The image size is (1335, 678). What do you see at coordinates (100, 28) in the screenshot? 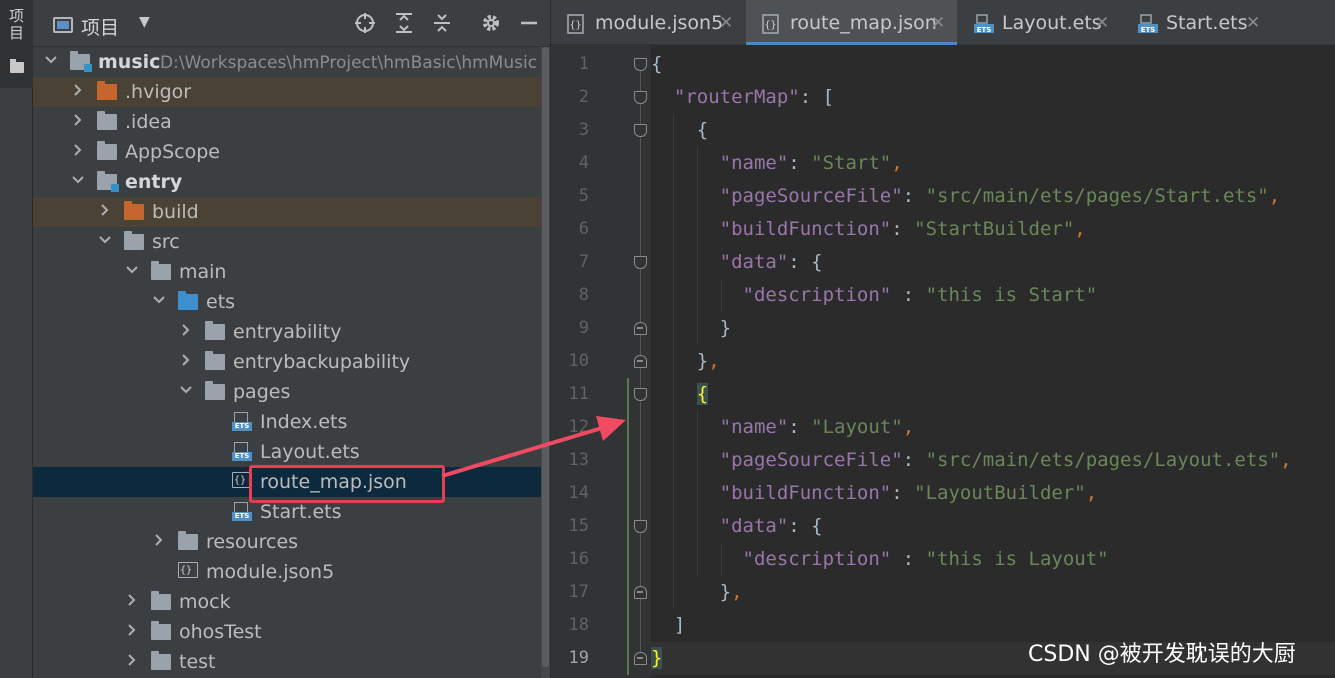
I see `project-panel-title: 项目` at bounding box center [100, 28].